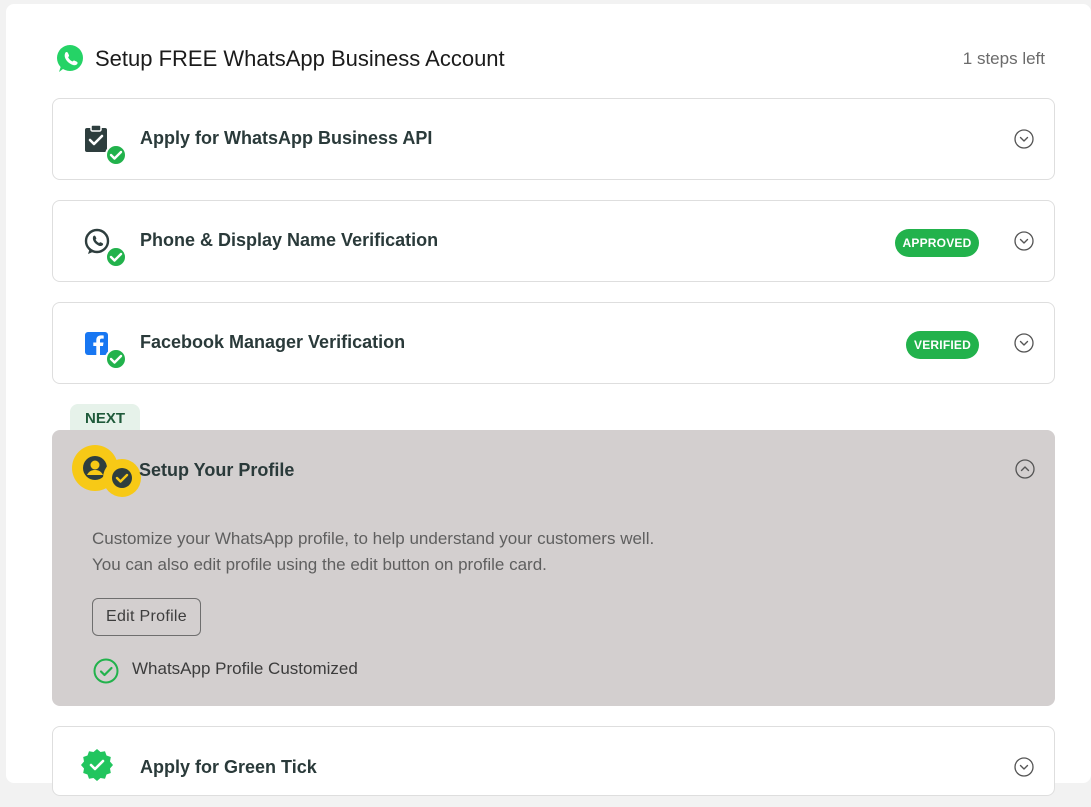 Image resolution: width=1091 pixels, height=807 pixels. I want to click on step-label: Facebook Manager Verification, so click(273, 342).